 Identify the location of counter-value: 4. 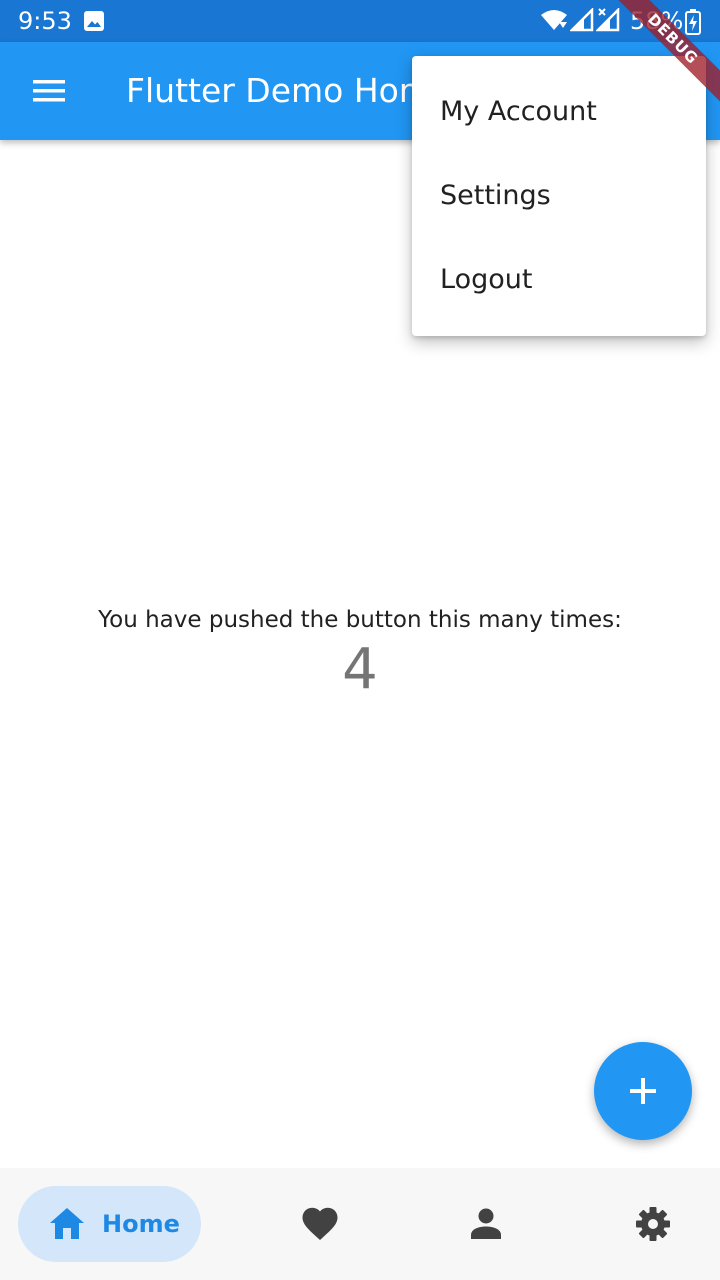
(360, 669).